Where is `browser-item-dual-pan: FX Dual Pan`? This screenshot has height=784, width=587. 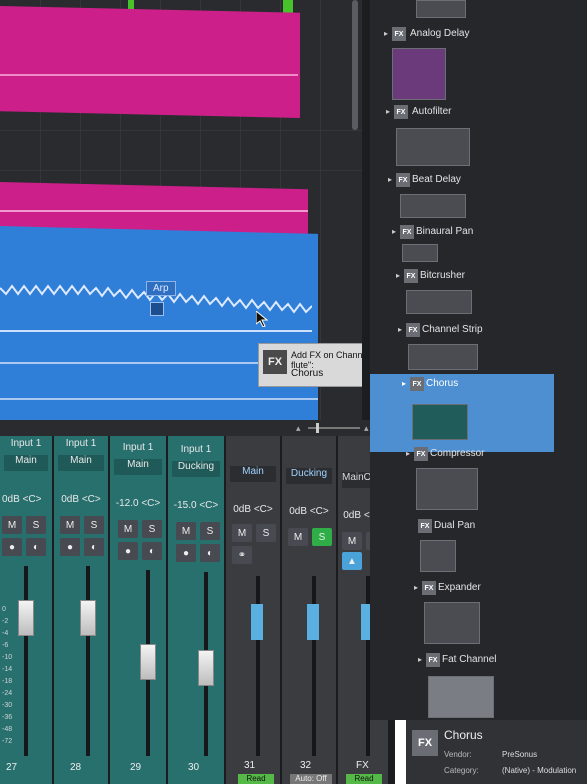
browser-item-dual-pan: FX Dual Pan is located at coordinates (478, 527).